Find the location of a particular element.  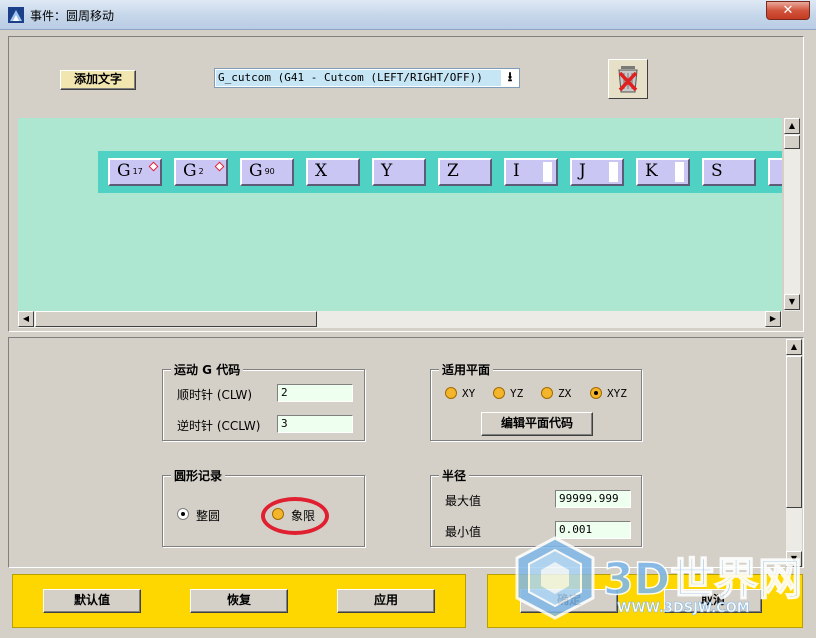

token-button: G 17 is located at coordinates (135, 172).